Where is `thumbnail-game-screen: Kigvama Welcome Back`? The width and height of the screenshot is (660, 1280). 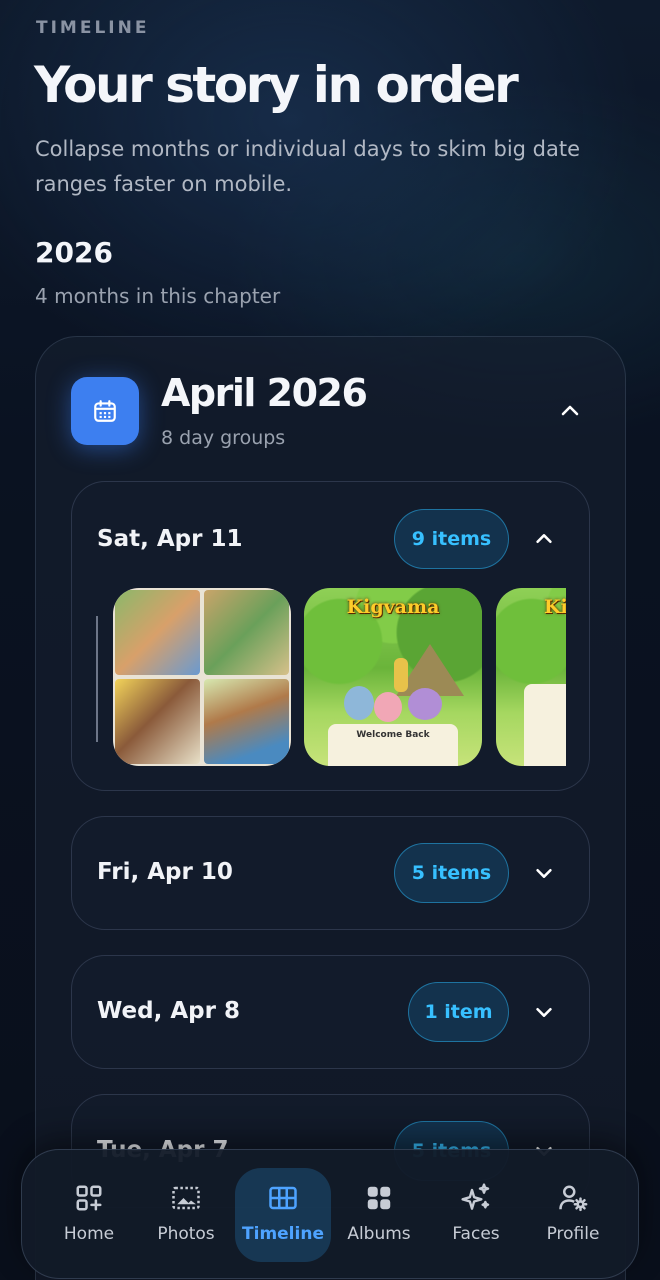 thumbnail-game-screen: Kigvama Welcome Back is located at coordinates (393, 677).